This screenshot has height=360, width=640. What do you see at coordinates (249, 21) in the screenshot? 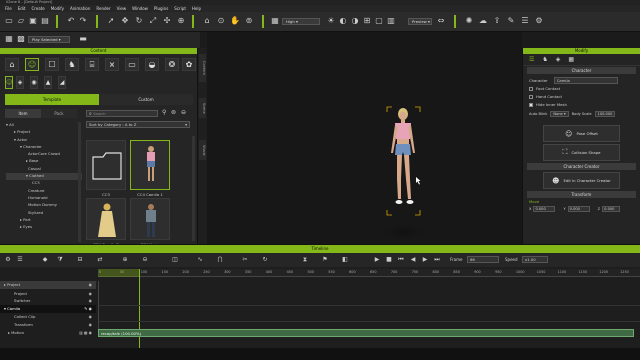
I see `orbit-icon: ⊚` at bounding box center [249, 21].